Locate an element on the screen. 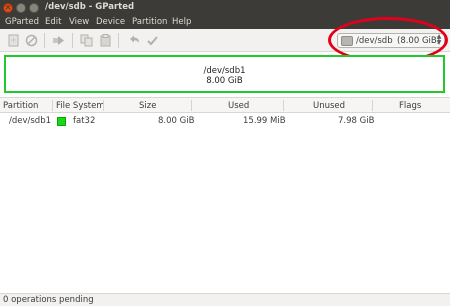 This screenshot has width=450, height=306. apply-button is located at coordinates (152, 40).